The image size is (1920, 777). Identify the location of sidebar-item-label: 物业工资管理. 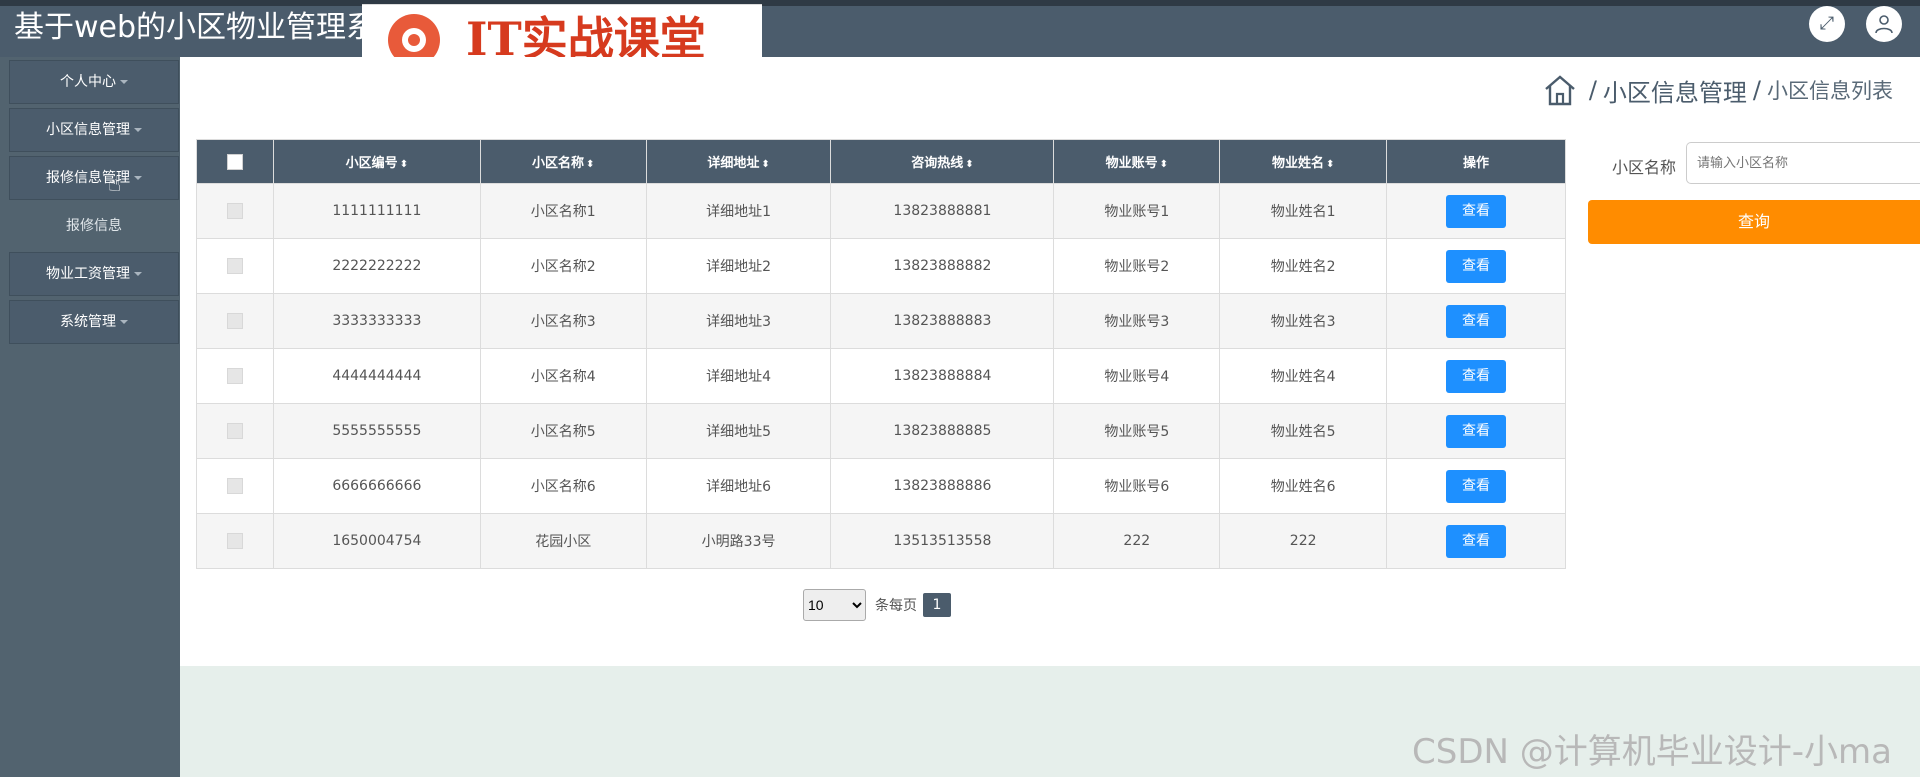
(88, 274).